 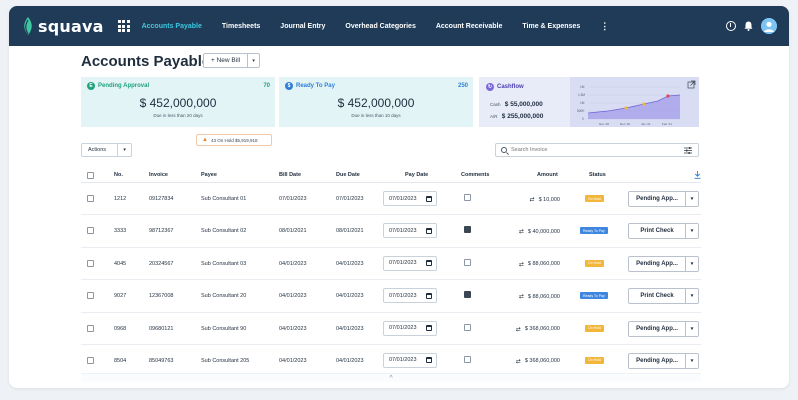 I want to click on search-input, so click(x=591, y=150).